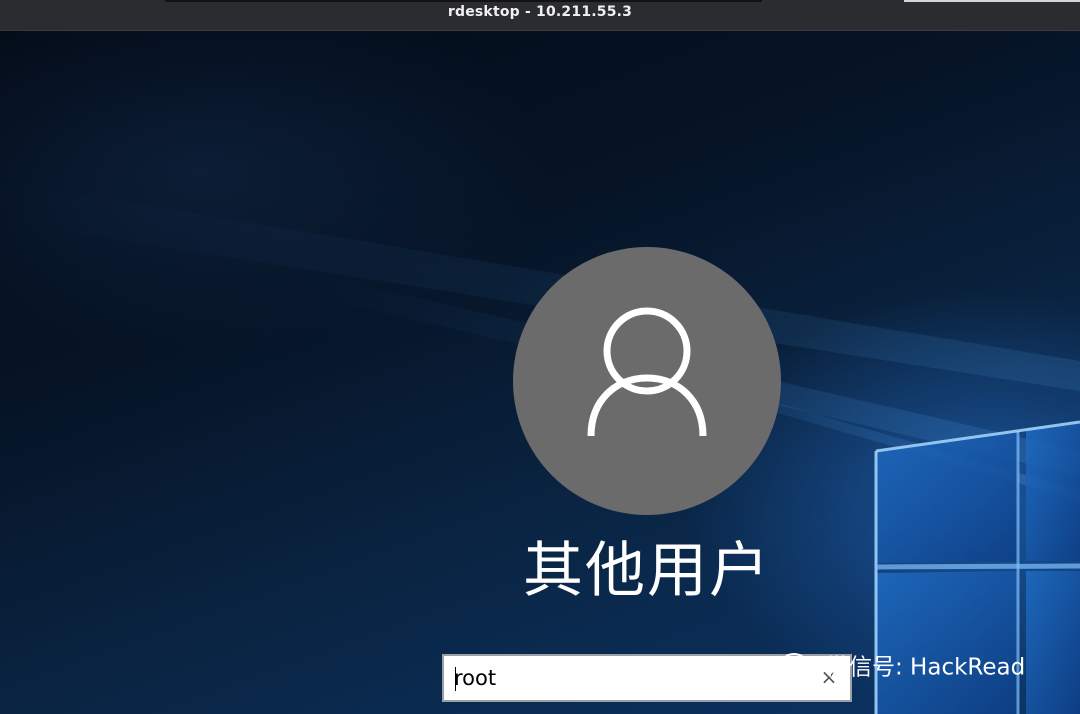  I want to click on window-title: rdesktop - 10.211.55.3, so click(540, 12).